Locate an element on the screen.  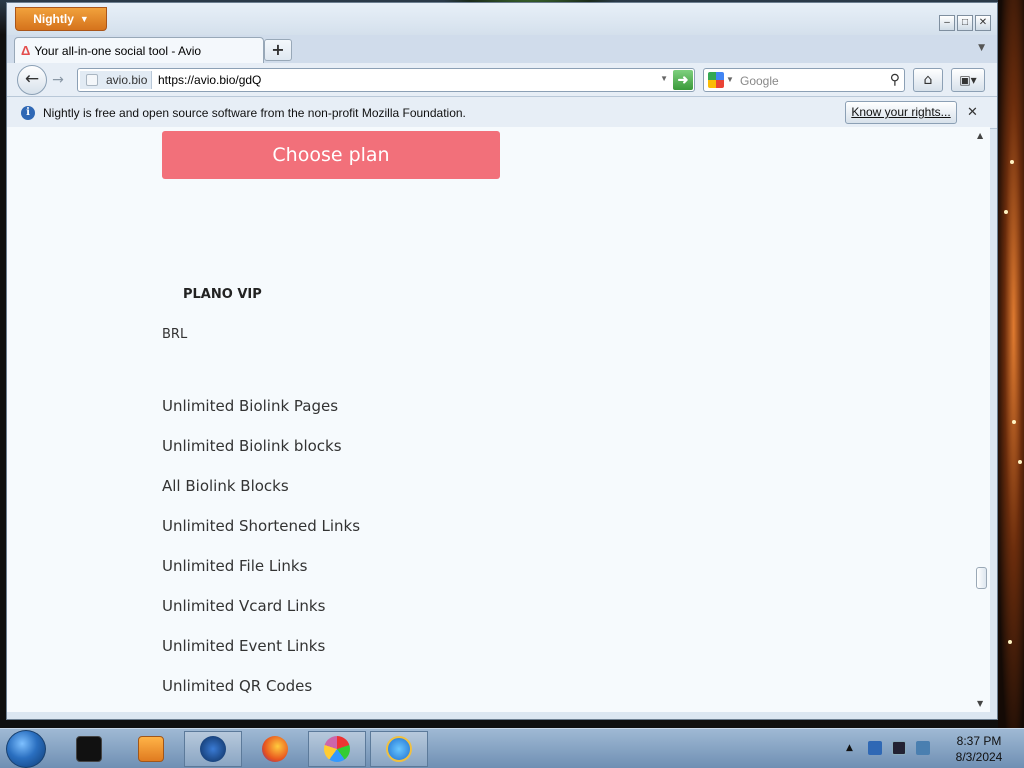
vertical-scrollbar: ▲ ▼ is located at coordinates (981, 419).